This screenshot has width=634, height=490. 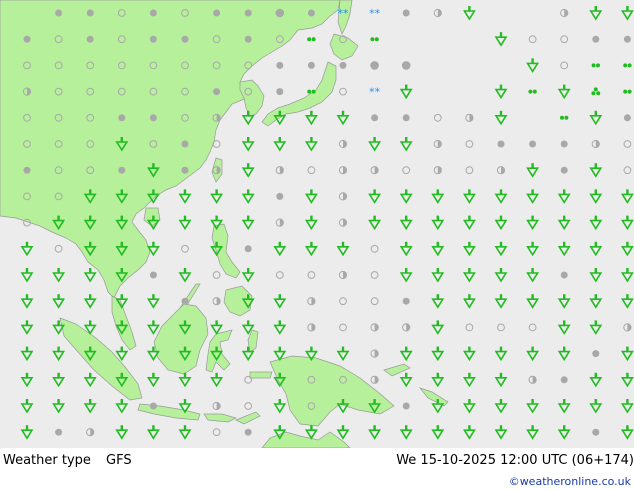 I want to click on site-credit-link: ©weatheronline.co.uk, so click(x=570, y=481).